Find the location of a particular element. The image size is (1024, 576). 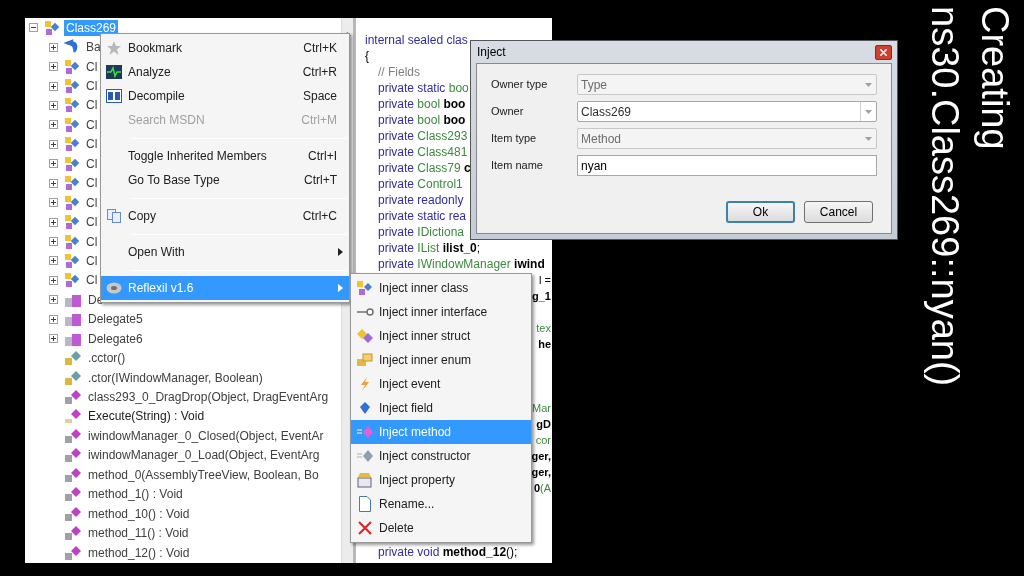

tree-item: method_0(AssemblyTreeView, Boolean, Bo is located at coordinates (203, 474).